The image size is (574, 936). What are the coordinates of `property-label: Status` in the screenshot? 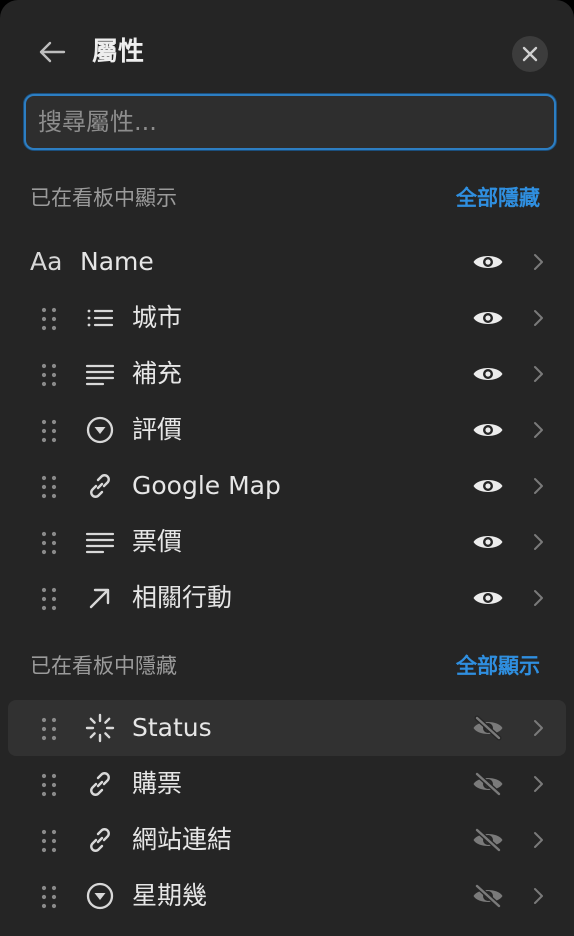 It's located at (172, 727).